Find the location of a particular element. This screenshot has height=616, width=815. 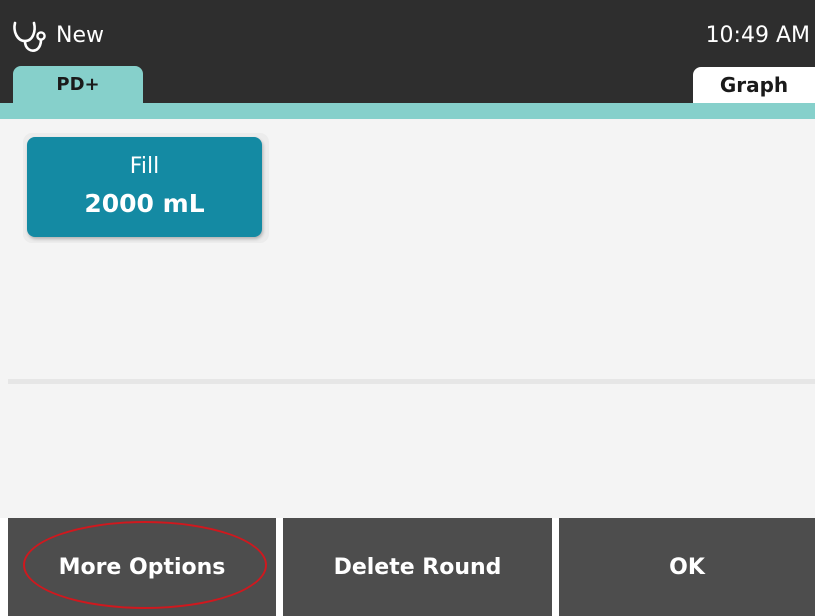

fill-card: Fill 2000 mL is located at coordinates (146, 188).